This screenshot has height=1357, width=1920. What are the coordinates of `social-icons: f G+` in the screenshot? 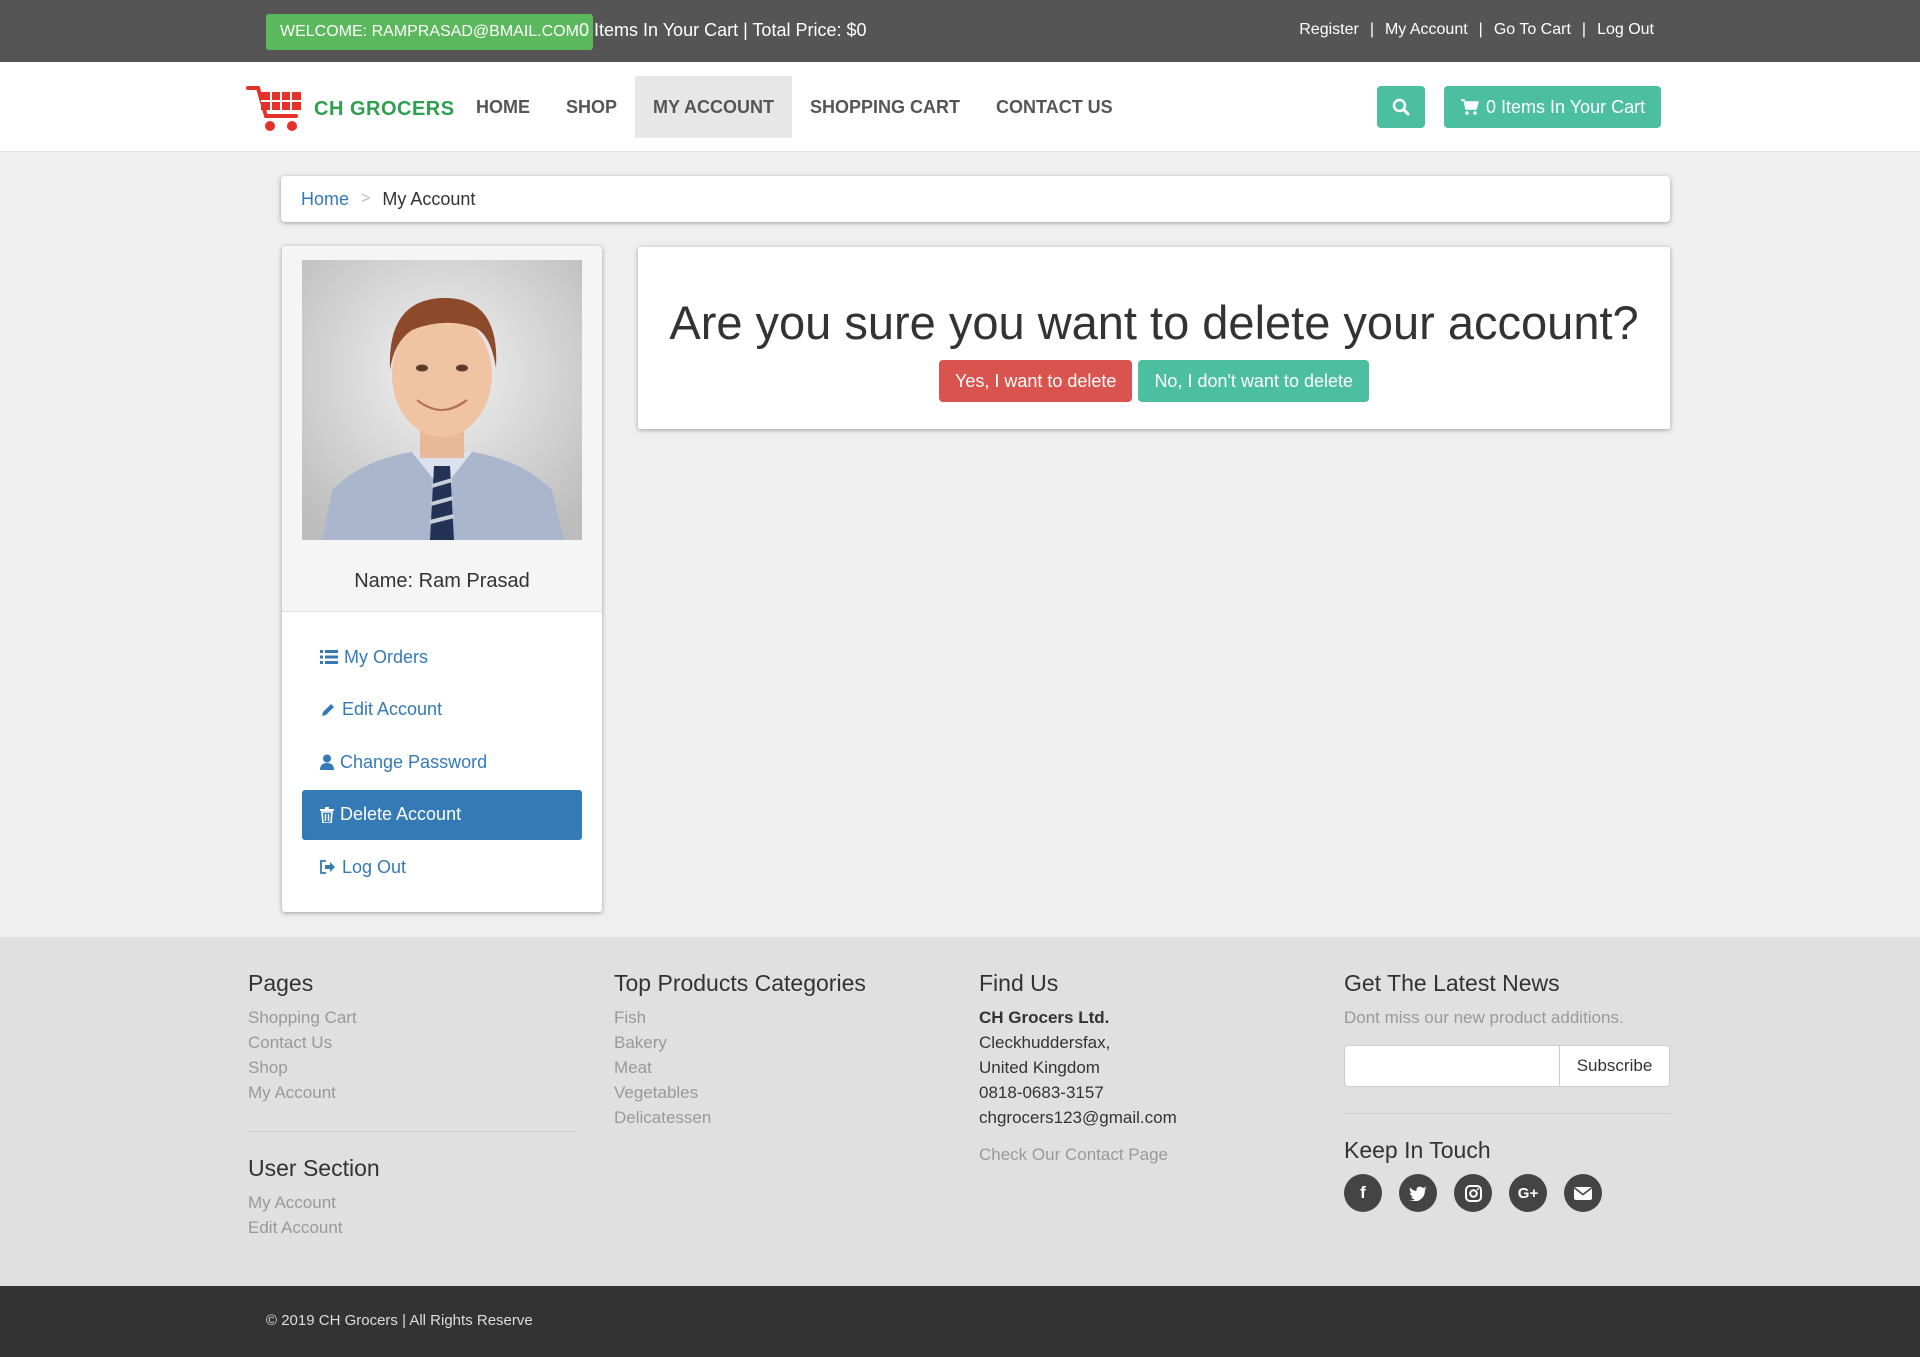 It's located at (1507, 1193).